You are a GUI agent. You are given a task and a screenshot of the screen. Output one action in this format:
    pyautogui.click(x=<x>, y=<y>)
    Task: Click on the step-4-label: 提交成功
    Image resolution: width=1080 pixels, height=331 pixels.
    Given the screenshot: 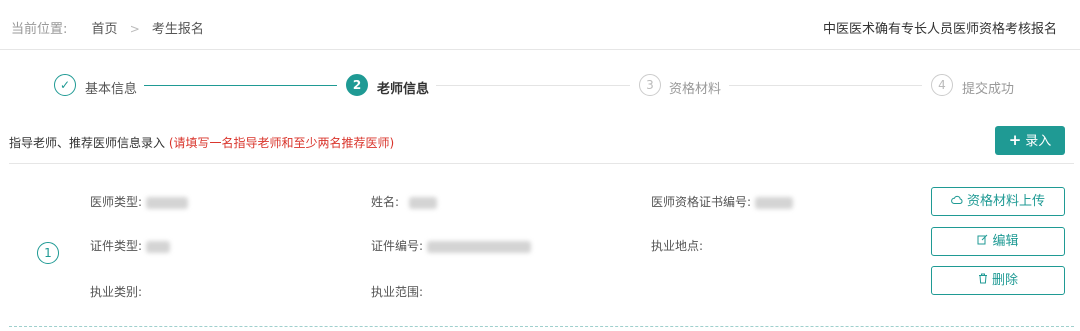 What is the action you would take?
    pyautogui.click(x=988, y=89)
    